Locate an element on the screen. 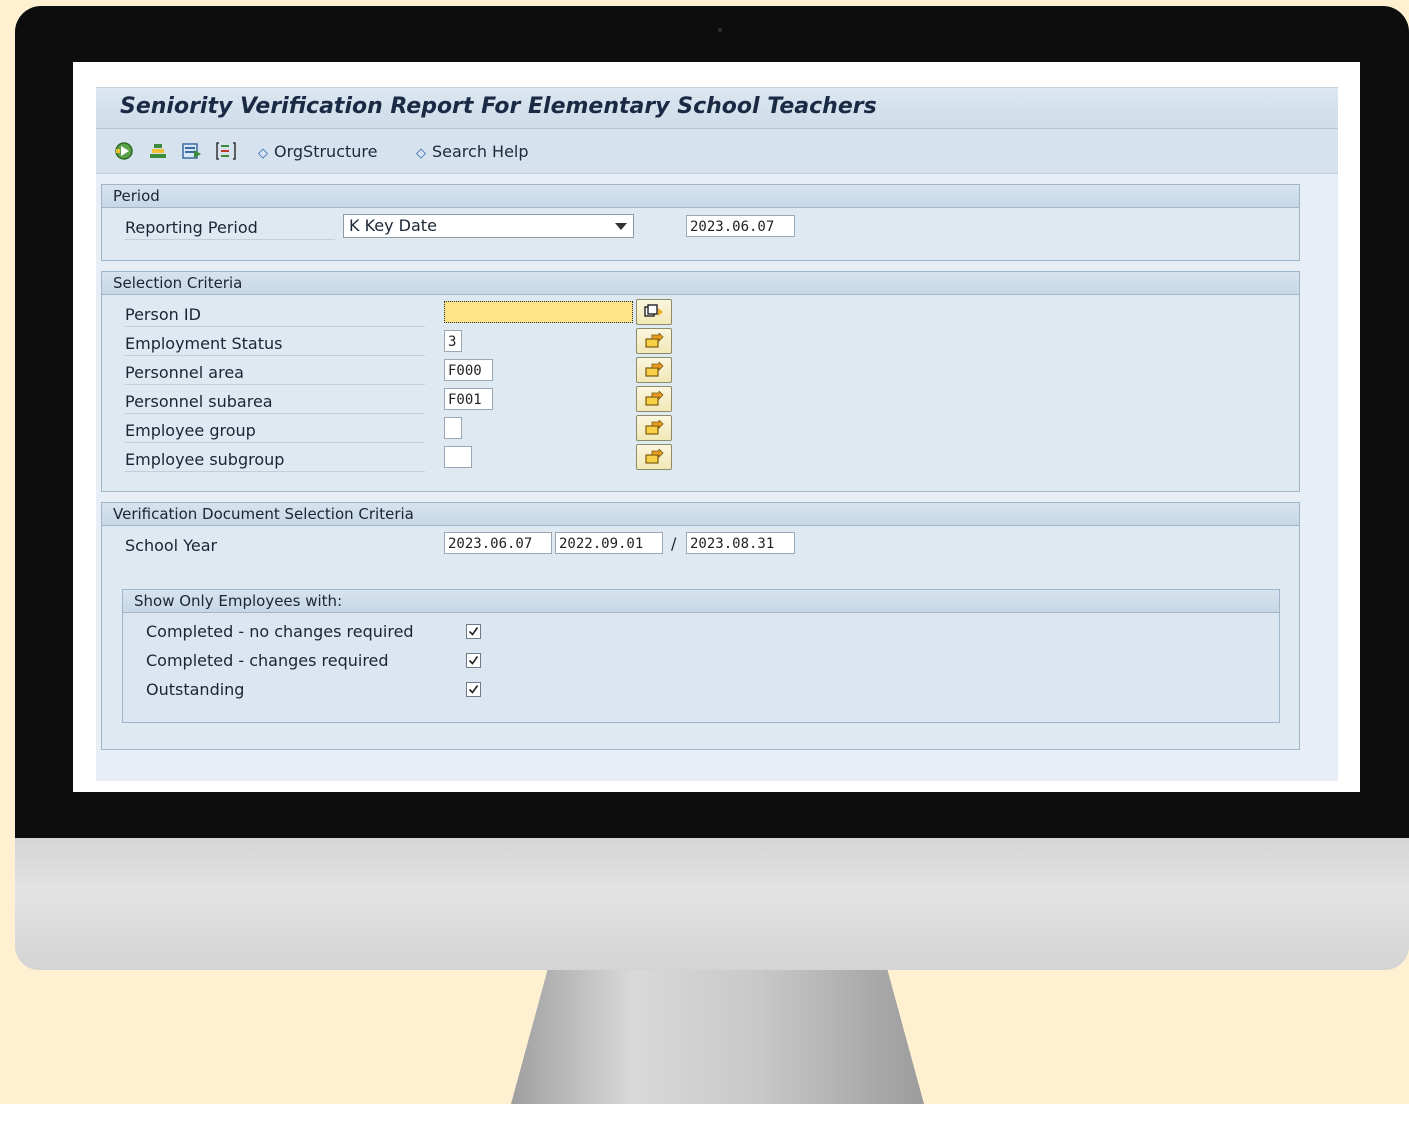  outstanding-label: Outstanding is located at coordinates (195, 689).